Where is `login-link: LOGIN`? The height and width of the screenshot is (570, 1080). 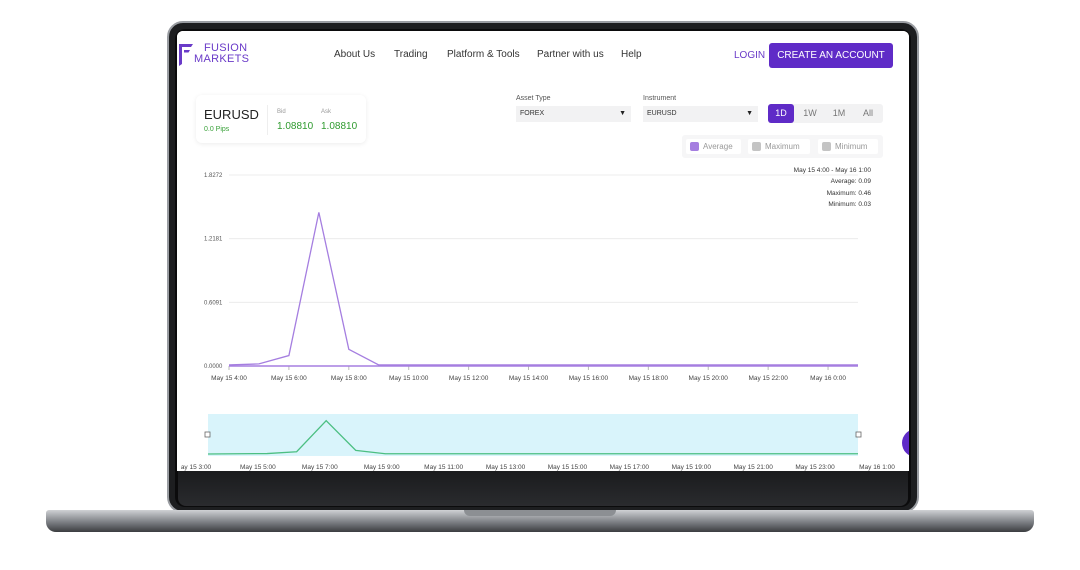
login-link: LOGIN is located at coordinates (749, 55).